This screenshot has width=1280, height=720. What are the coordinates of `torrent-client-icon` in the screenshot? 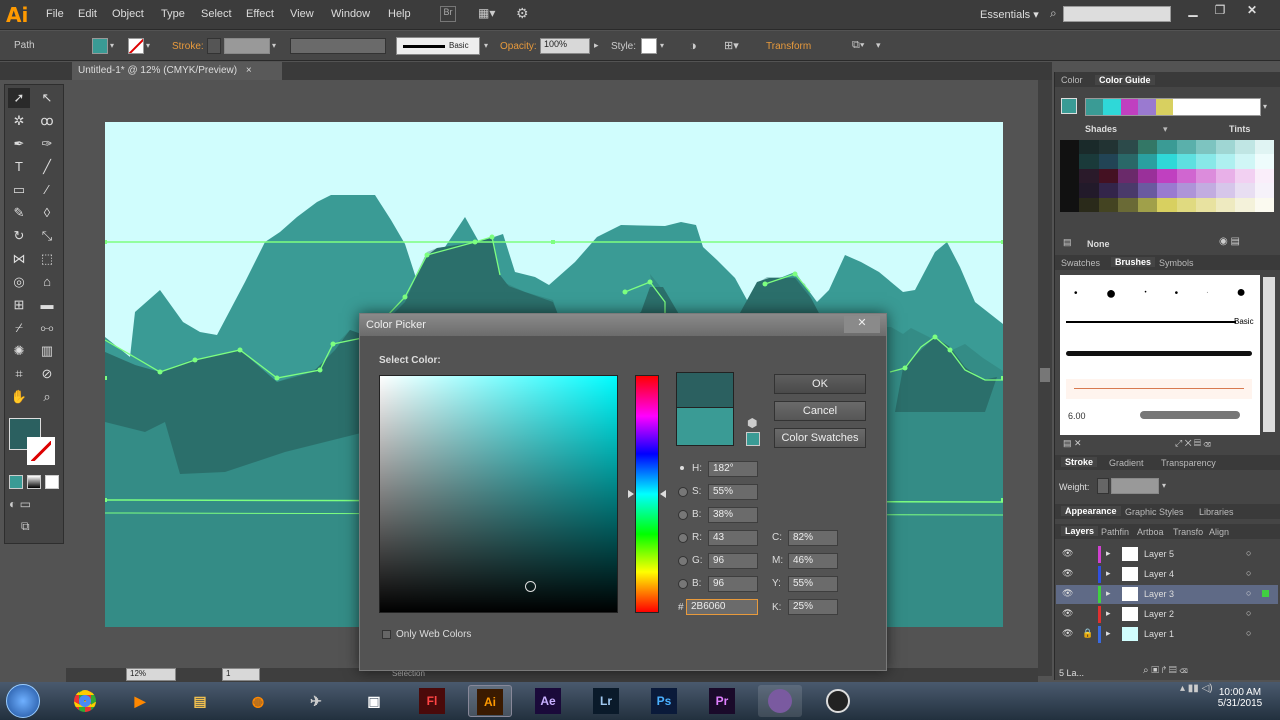 It's located at (780, 701).